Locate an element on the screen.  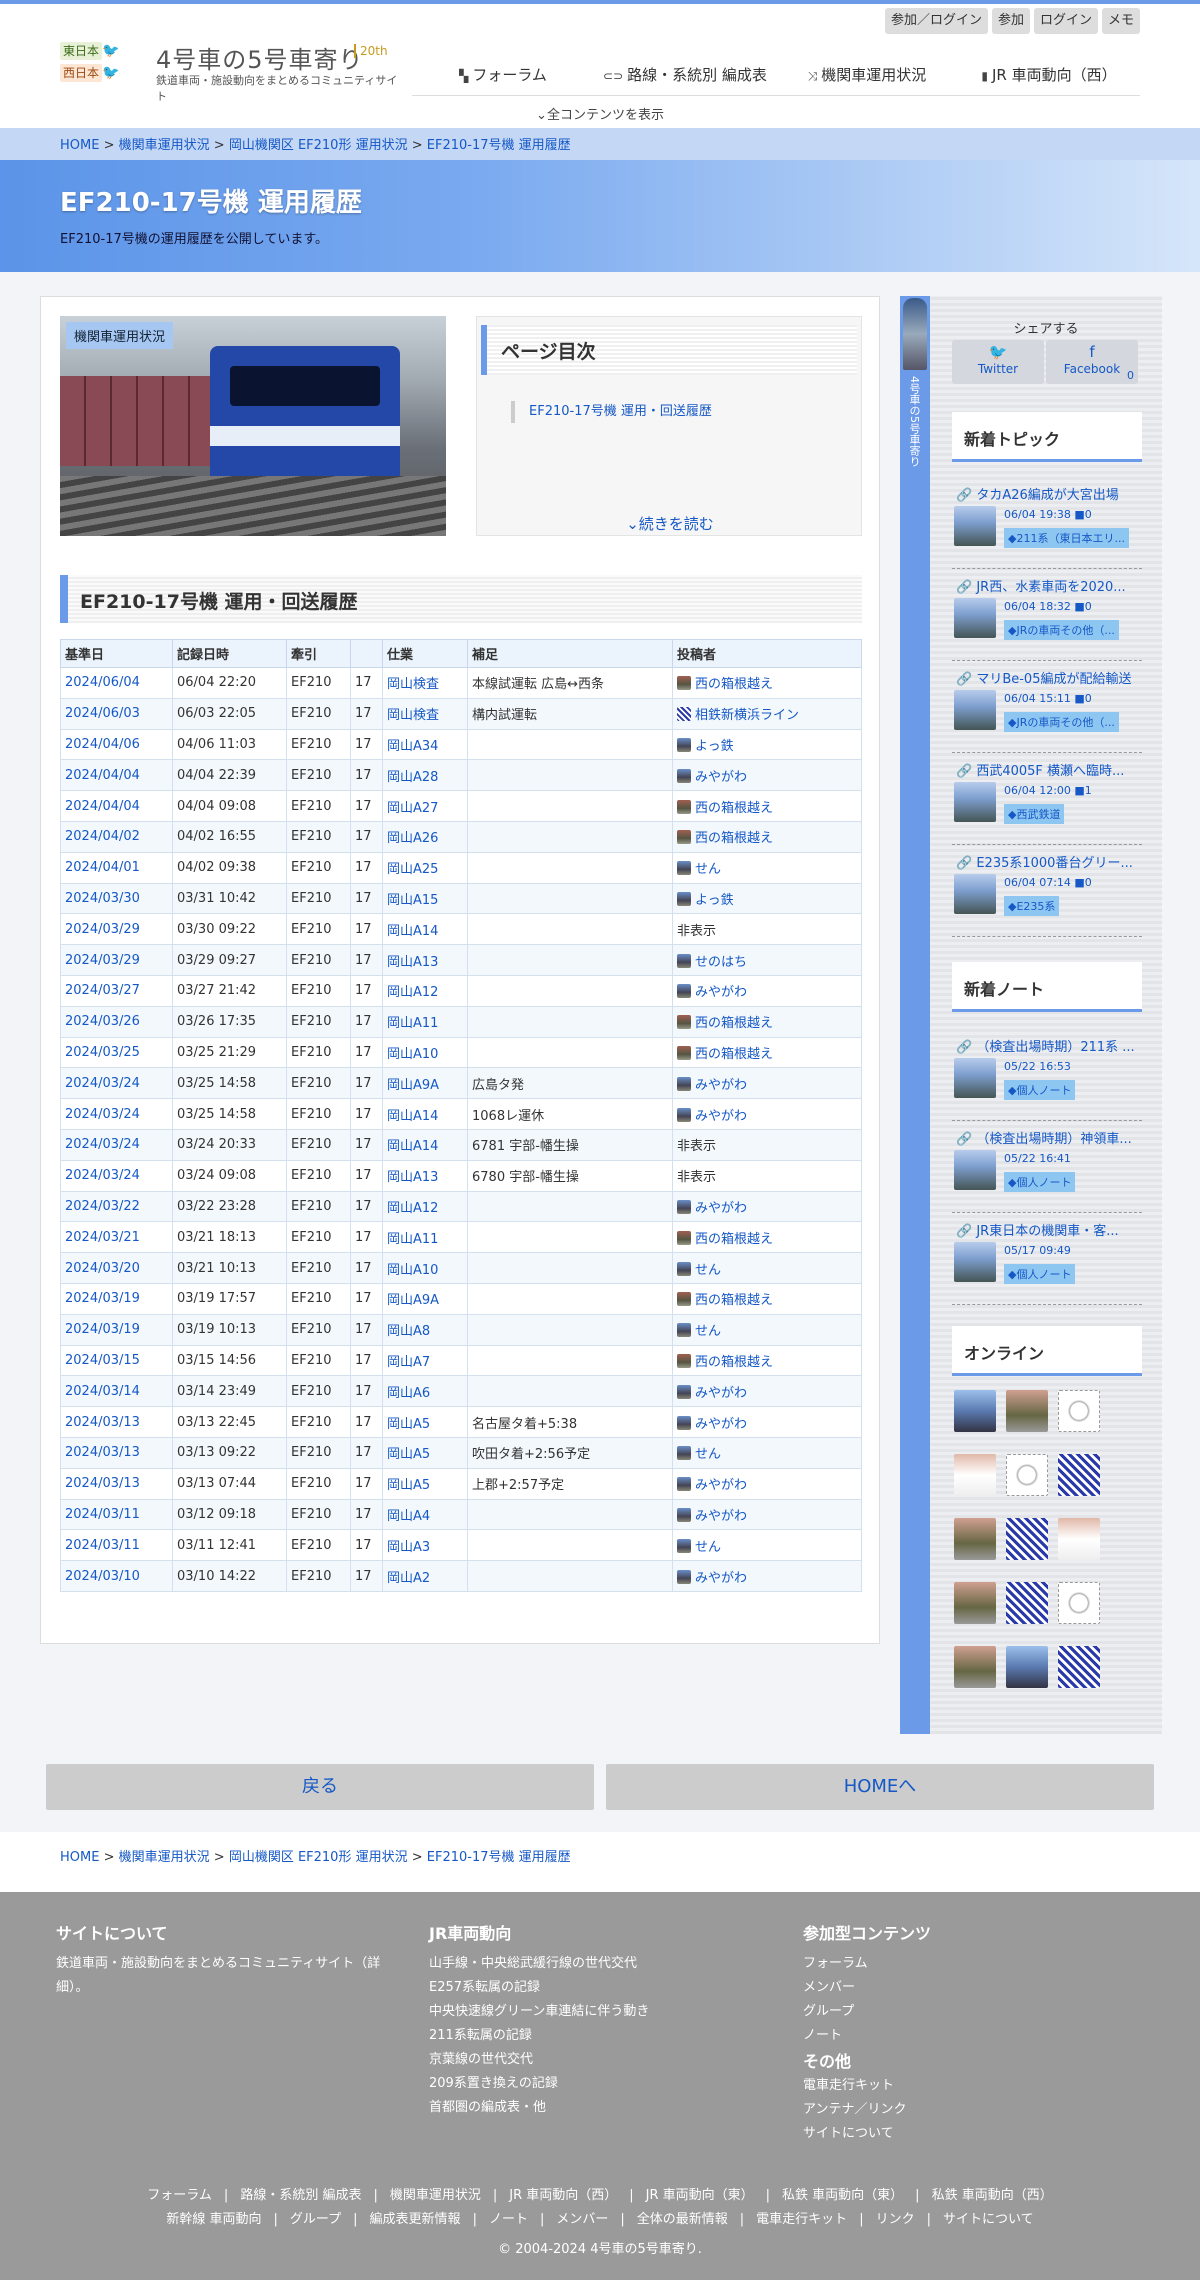
cell-link: 岡山A3 is located at coordinates (408, 1547).